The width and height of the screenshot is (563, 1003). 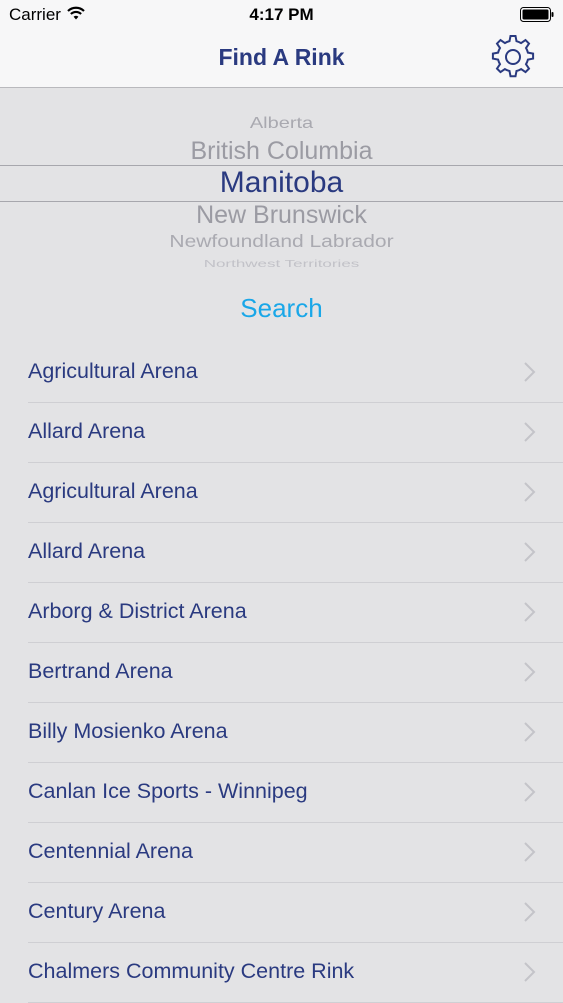 I want to click on rink-name: Century Arena, so click(x=97, y=911).